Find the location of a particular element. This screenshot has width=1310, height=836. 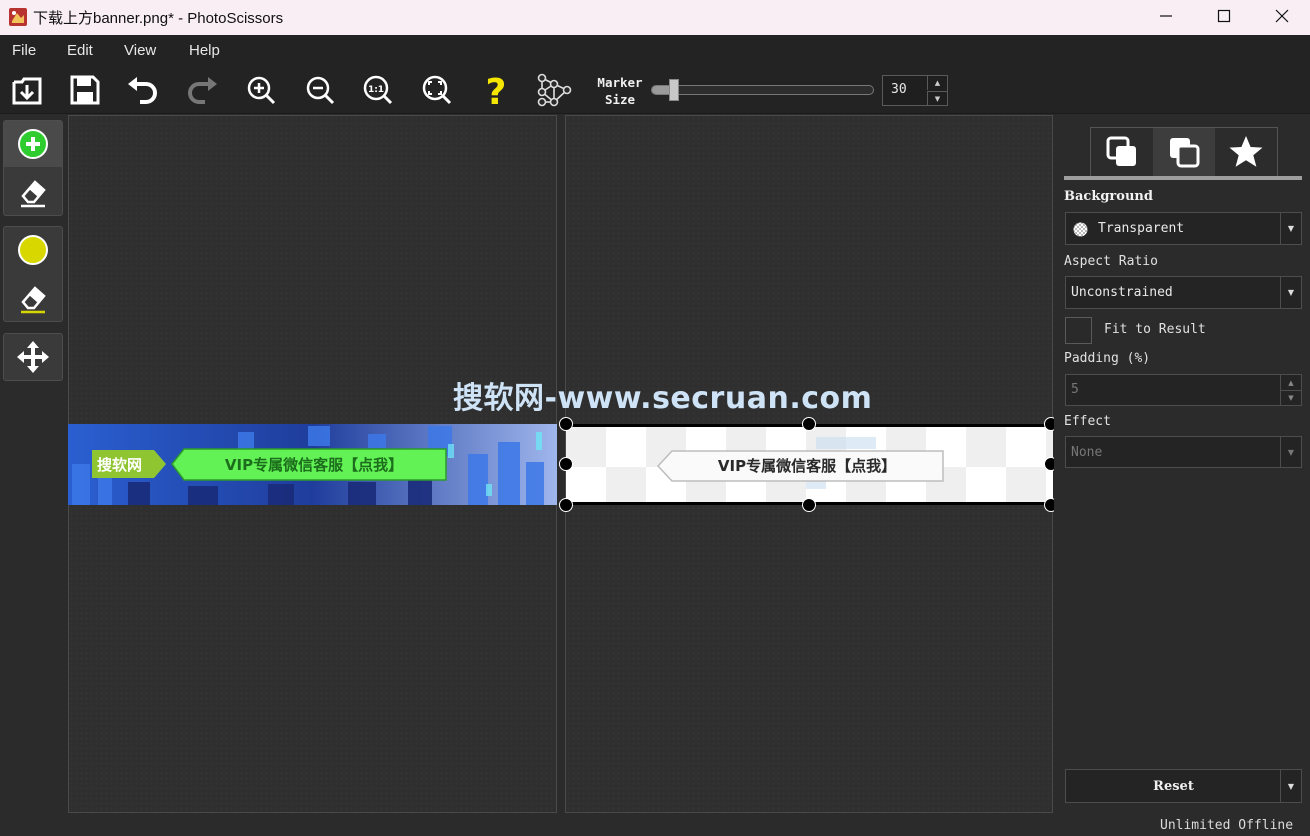

source-button-text: VIP专属微信客服【点我】 is located at coordinates (314, 465).